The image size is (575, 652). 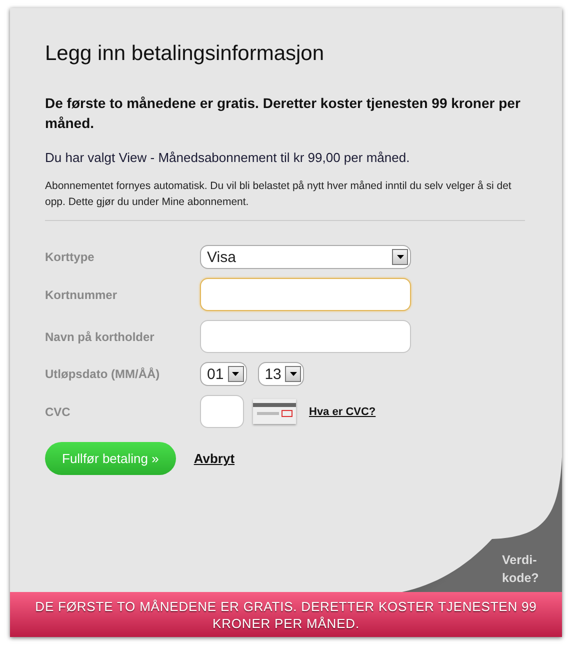 I want to click on value-code-link: Verdi-kode?, so click(x=524, y=569).